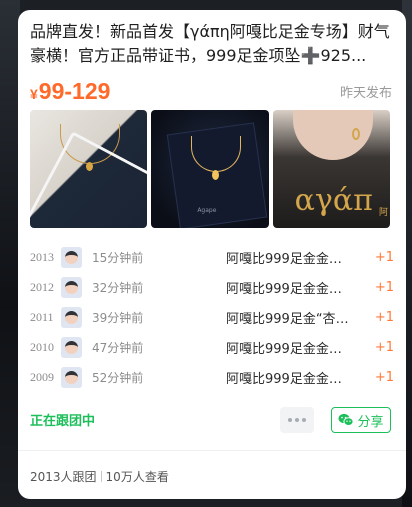  What do you see at coordinates (10, 253) in the screenshot?
I see `background-left` at bounding box center [10, 253].